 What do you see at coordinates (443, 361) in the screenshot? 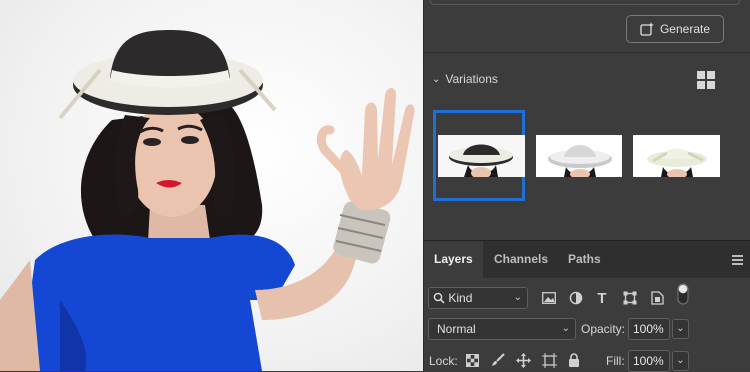
I see `lock-label: Lock:` at bounding box center [443, 361].